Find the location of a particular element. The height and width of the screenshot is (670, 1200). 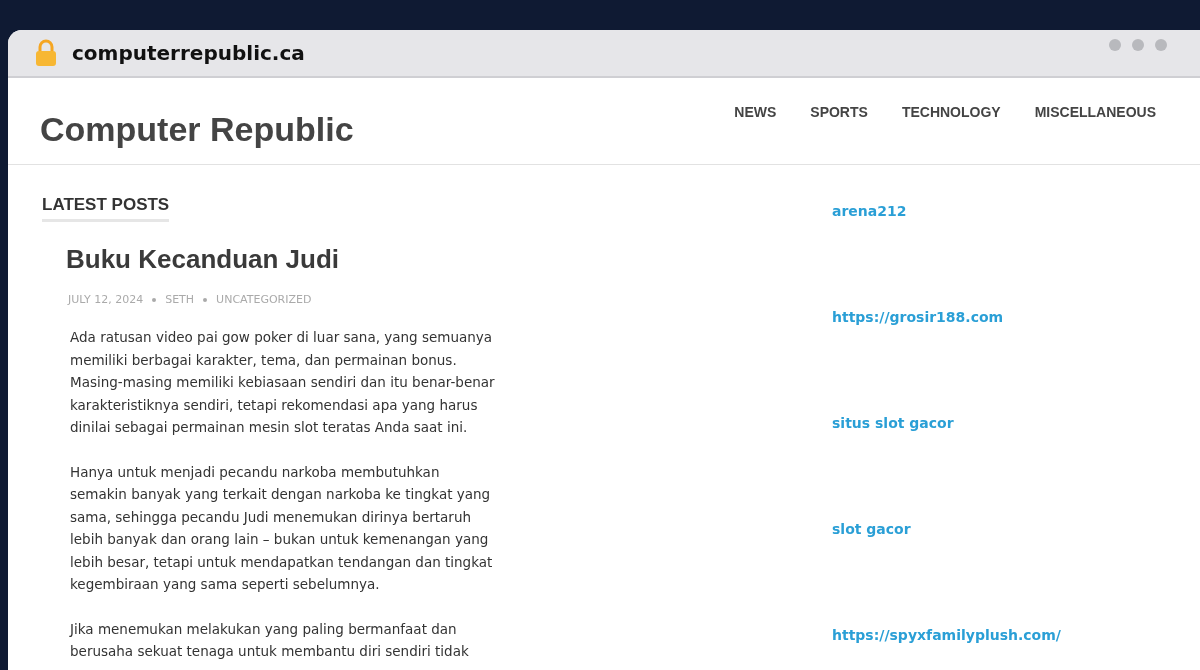

sidebar-link: slot gacor is located at coordinates (946, 529).